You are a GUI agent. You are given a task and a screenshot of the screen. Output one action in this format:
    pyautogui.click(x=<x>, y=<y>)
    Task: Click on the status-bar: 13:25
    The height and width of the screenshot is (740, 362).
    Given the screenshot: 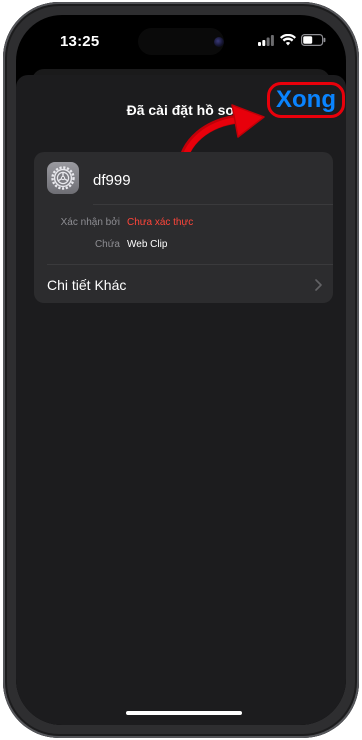 What is the action you would take?
    pyautogui.click(x=181, y=41)
    